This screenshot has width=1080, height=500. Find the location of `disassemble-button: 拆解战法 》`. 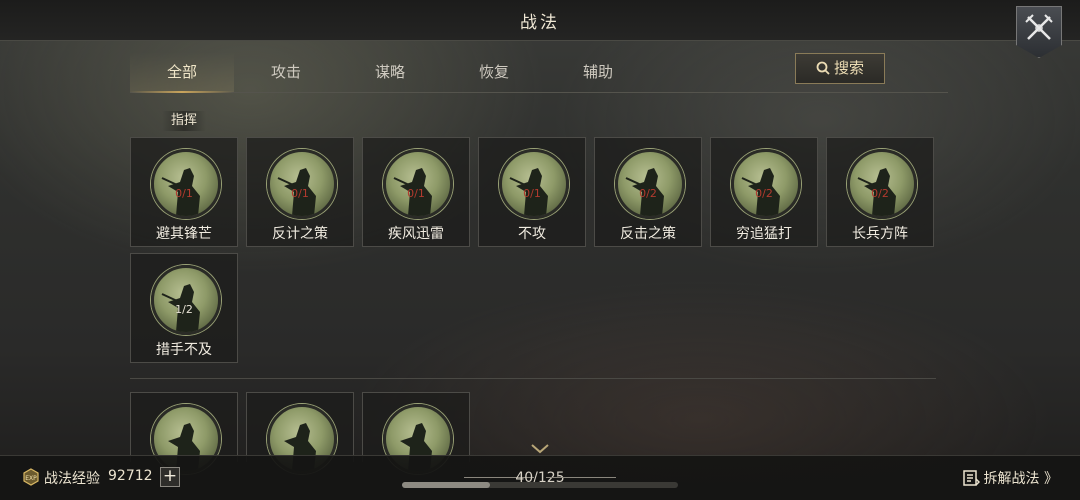

disassemble-button: 拆解战法 》 is located at coordinates (1010, 478).